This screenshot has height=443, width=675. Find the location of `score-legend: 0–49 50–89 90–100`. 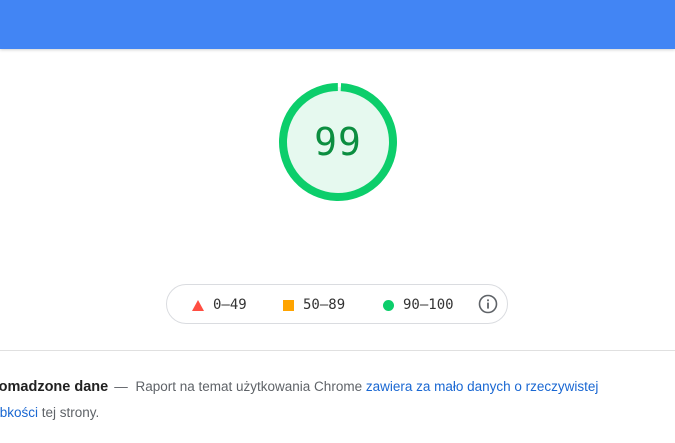

score-legend: 0–49 50–89 90–100 is located at coordinates (337, 304).